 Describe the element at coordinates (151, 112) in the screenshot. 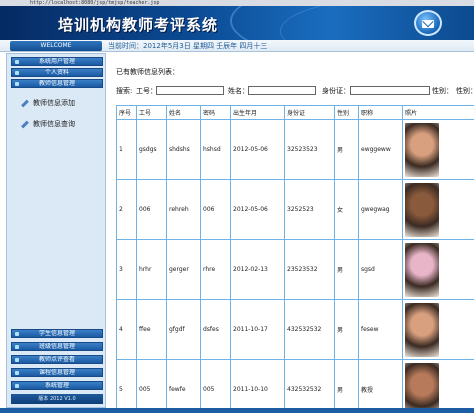

I see `col-header: 工号` at that location.